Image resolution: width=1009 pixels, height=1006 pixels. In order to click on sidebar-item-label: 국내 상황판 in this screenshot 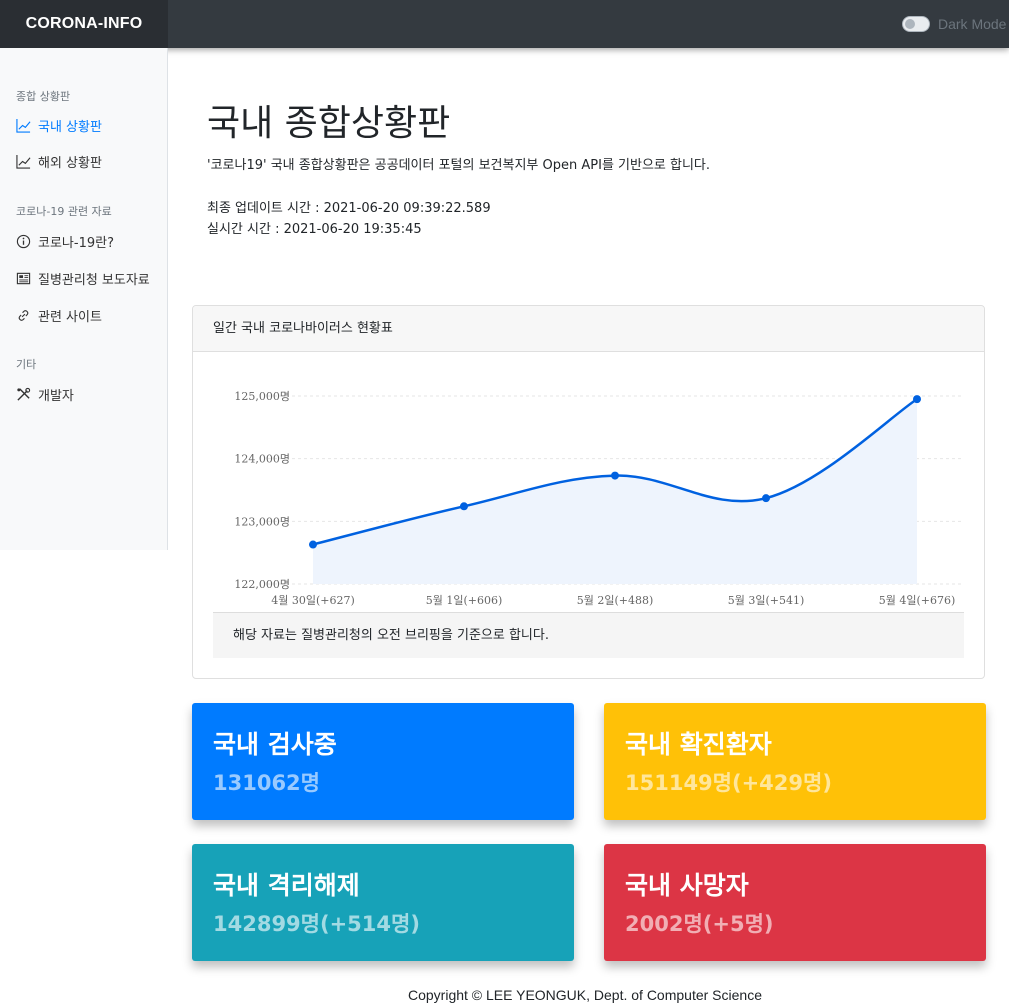, I will do `click(70, 127)`.